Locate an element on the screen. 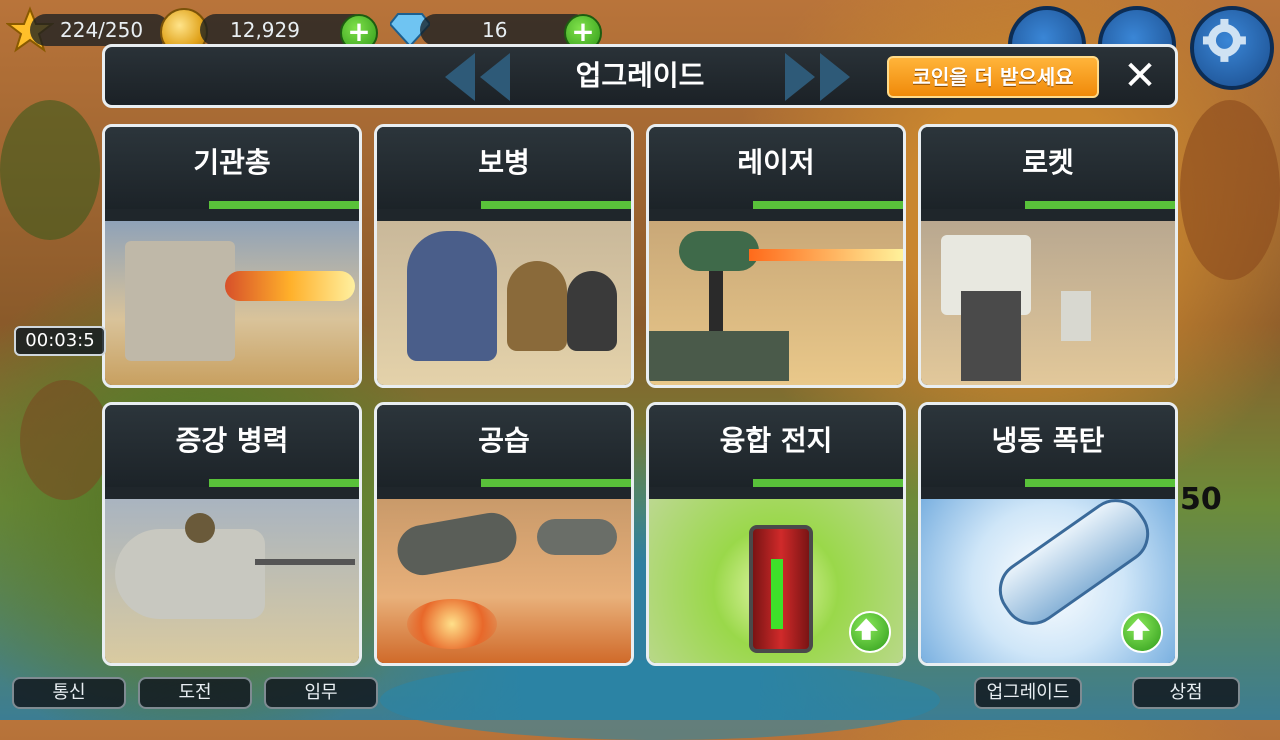 The width and height of the screenshot is (1280, 740). get-more-coins-button: 코인을 더 받으세요 is located at coordinates (993, 77).